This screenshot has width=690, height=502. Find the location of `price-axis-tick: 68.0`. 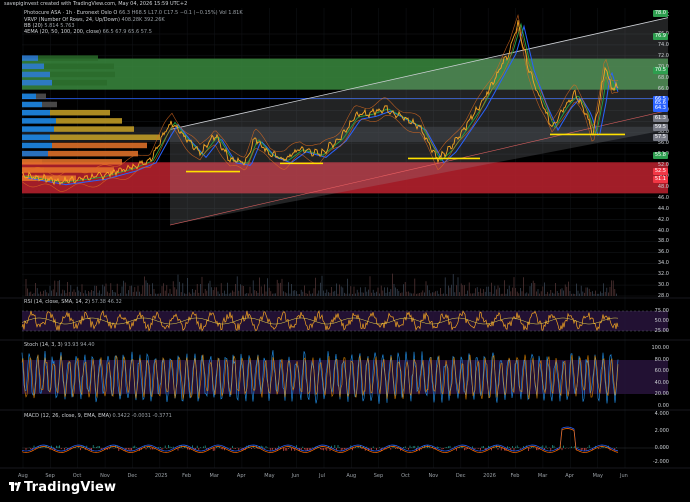

price-axis-tick: 68.0 is located at coordinates (663, 77).